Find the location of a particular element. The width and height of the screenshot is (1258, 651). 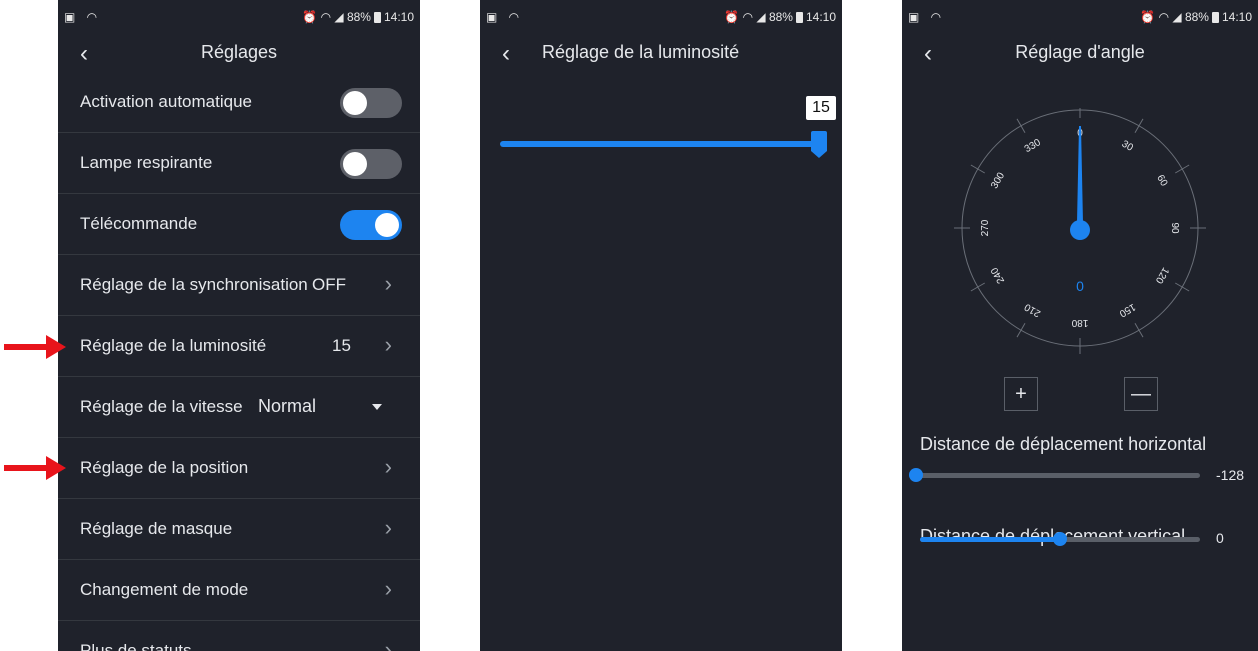

dial-tick-label: 300 is located at coordinates (998, 180).